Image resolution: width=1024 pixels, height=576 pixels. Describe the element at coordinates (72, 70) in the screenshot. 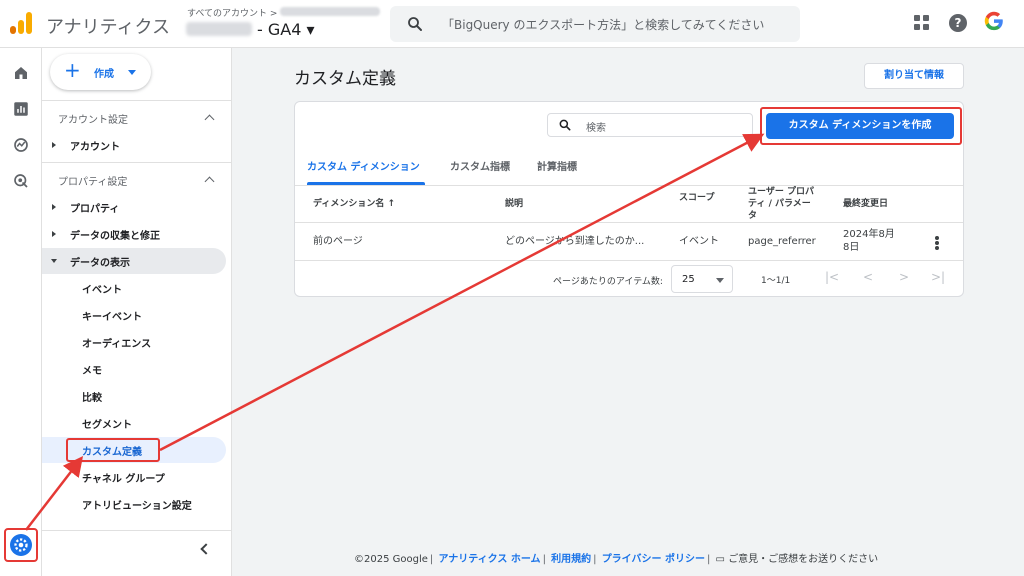

I see `plus-icon: +` at that location.